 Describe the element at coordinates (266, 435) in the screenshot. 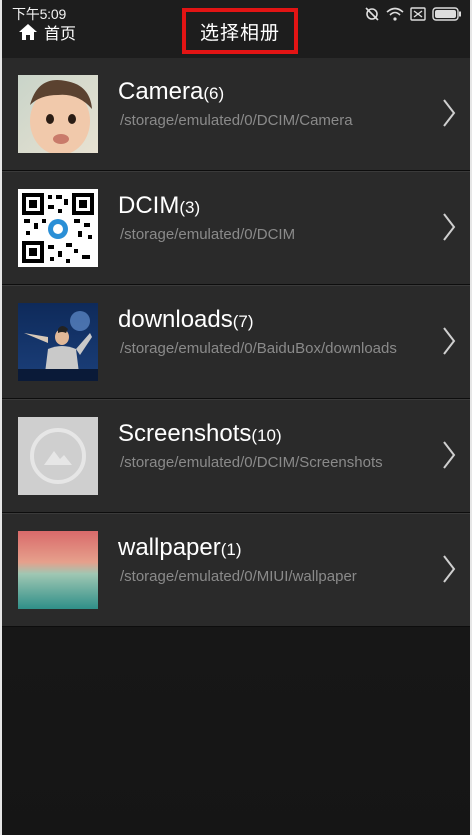

I see `album-count: (10)` at that location.